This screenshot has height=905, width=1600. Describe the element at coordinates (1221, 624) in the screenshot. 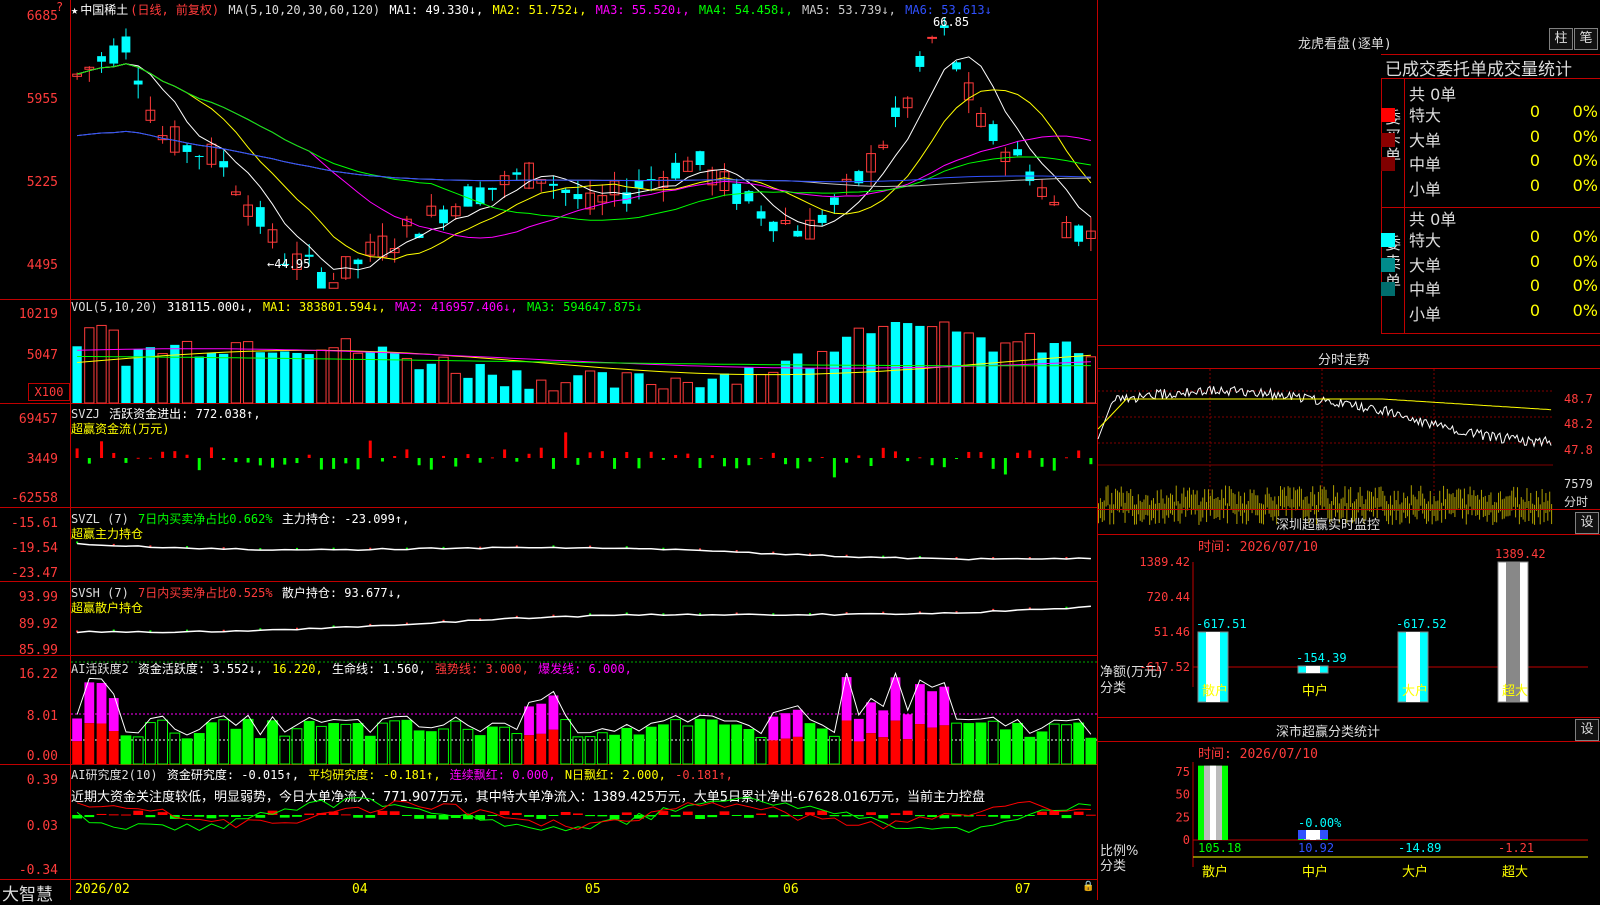

I see `sz-monitor-value-label: -617.51` at that location.